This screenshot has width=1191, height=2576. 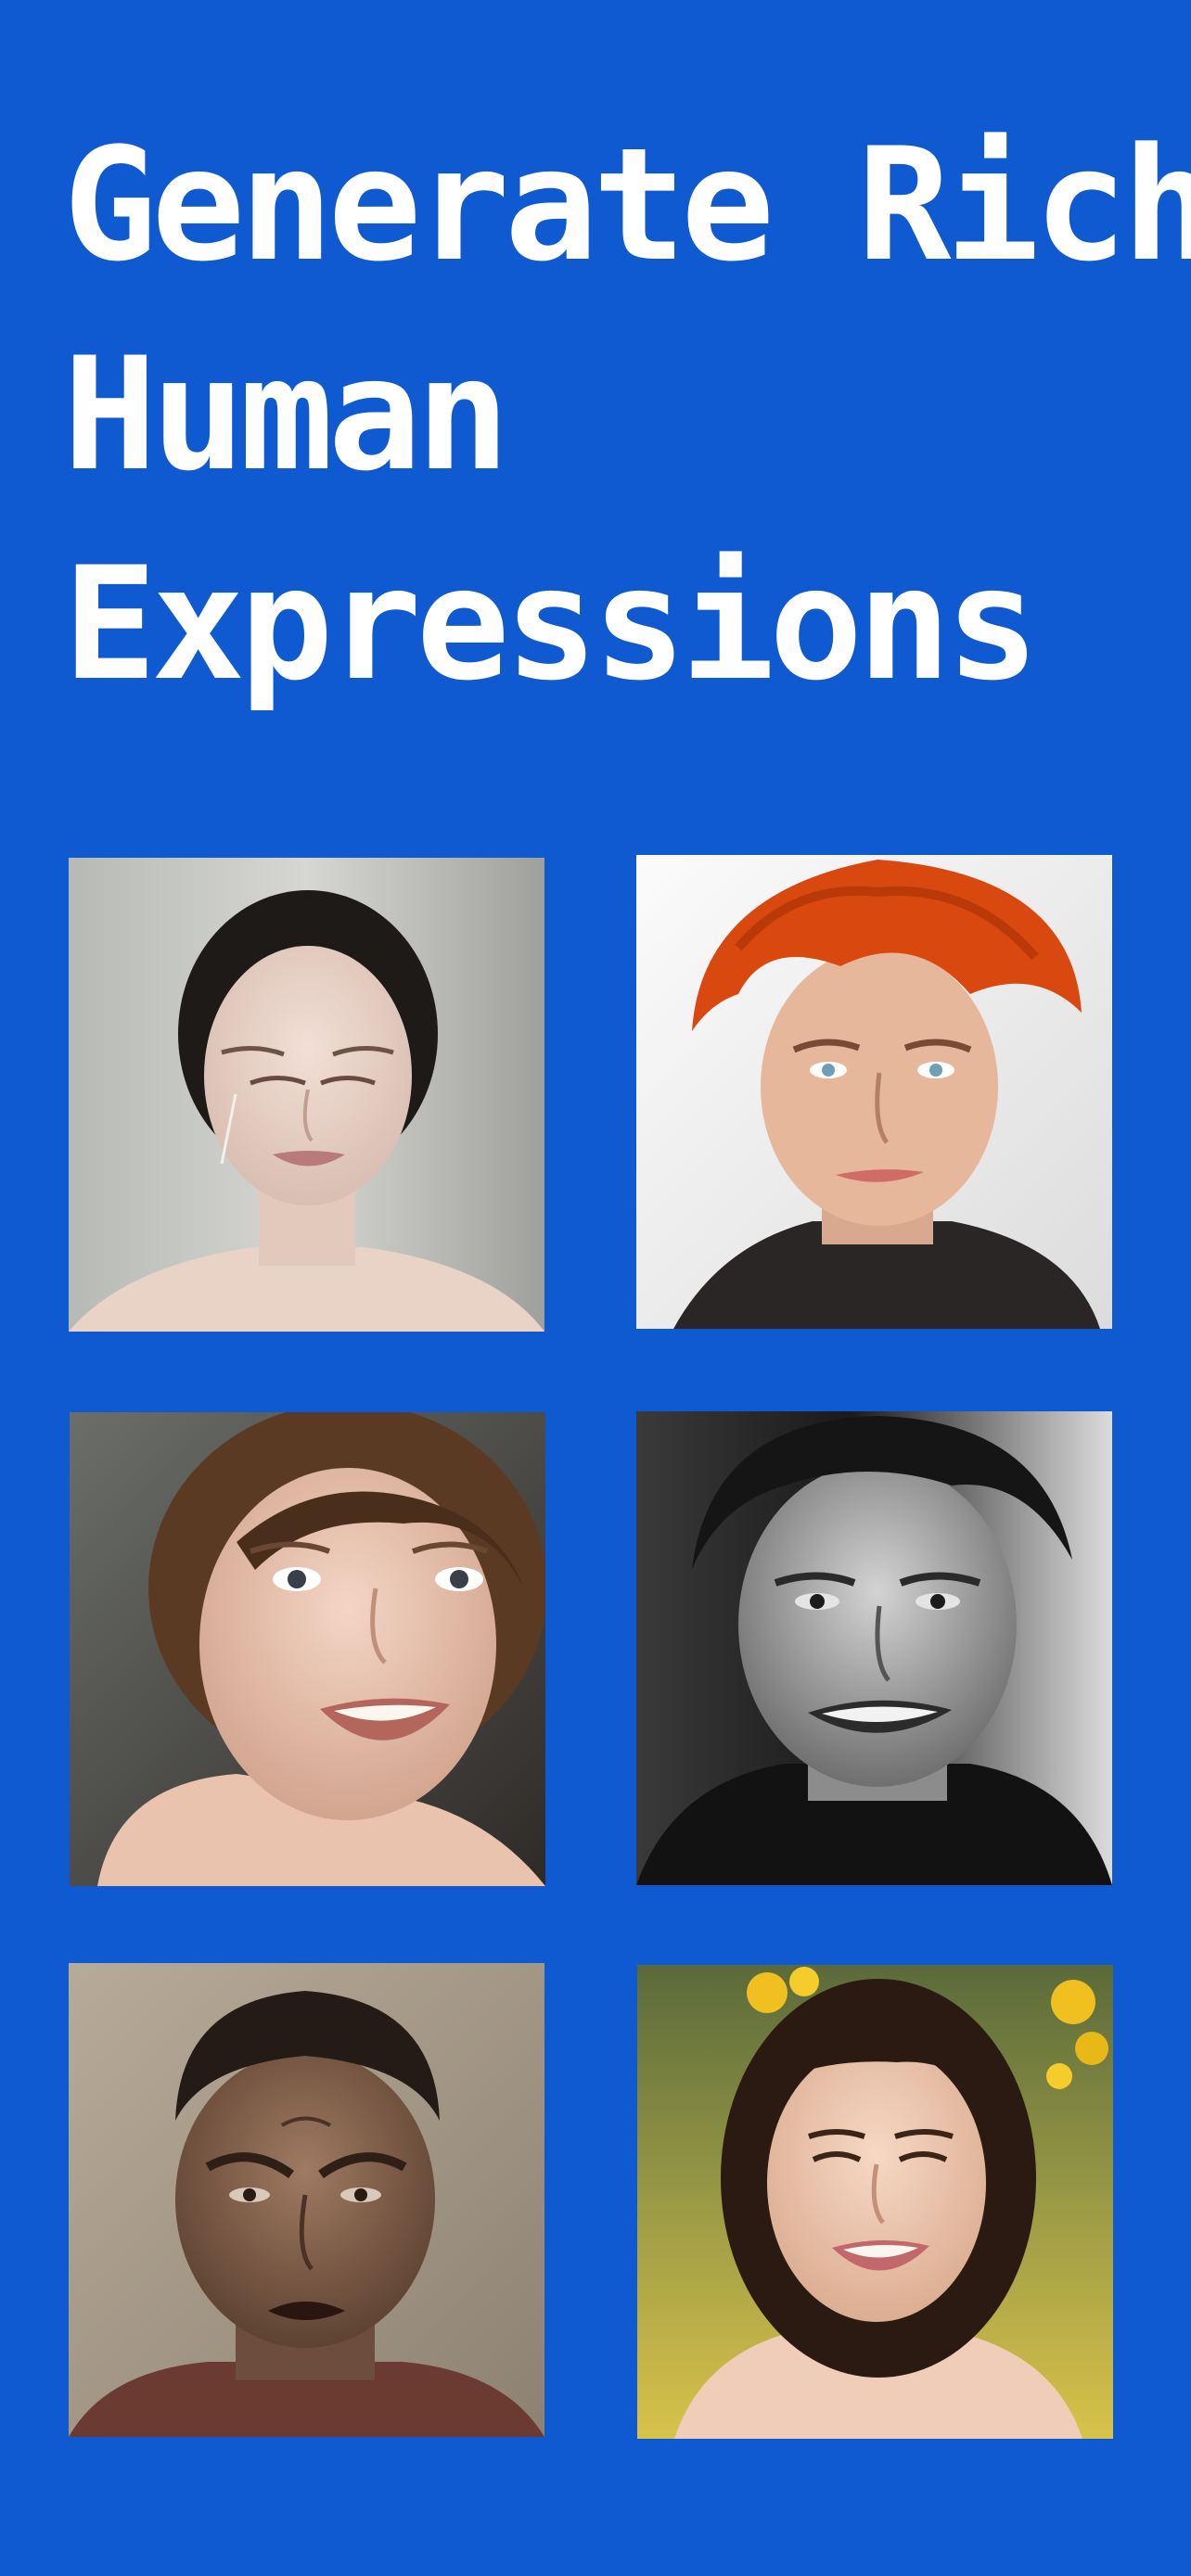 I want to click on portrait-red-haired-man, so click(x=874, y=1092).